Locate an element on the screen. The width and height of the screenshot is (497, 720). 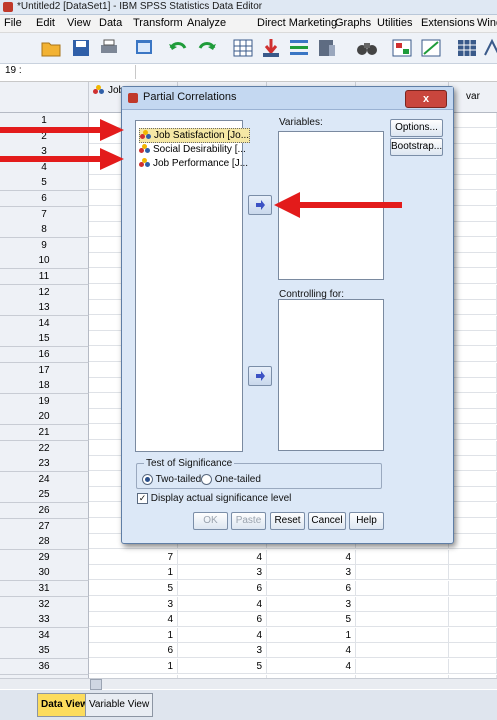
menu-utilities: Utilities is located at coordinates (394, 23).